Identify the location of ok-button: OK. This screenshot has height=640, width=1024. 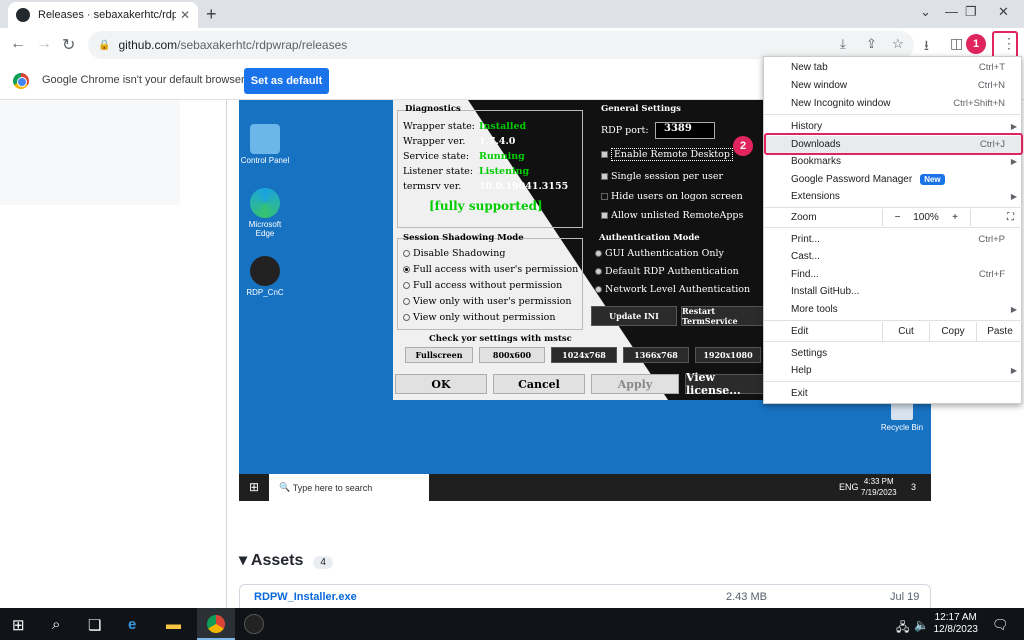
(441, 384).